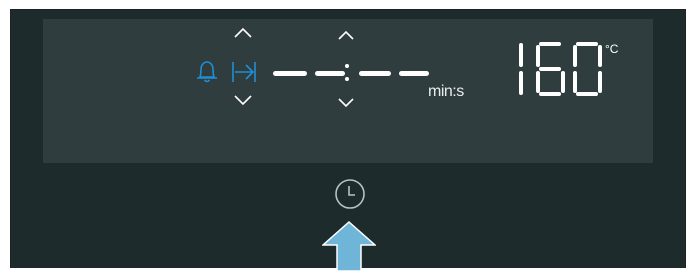 The width and height of the screenshot is (696, 271). Describe the element at coordinates (207, 72) in the screenshot. I see `bell-icon` at that location.